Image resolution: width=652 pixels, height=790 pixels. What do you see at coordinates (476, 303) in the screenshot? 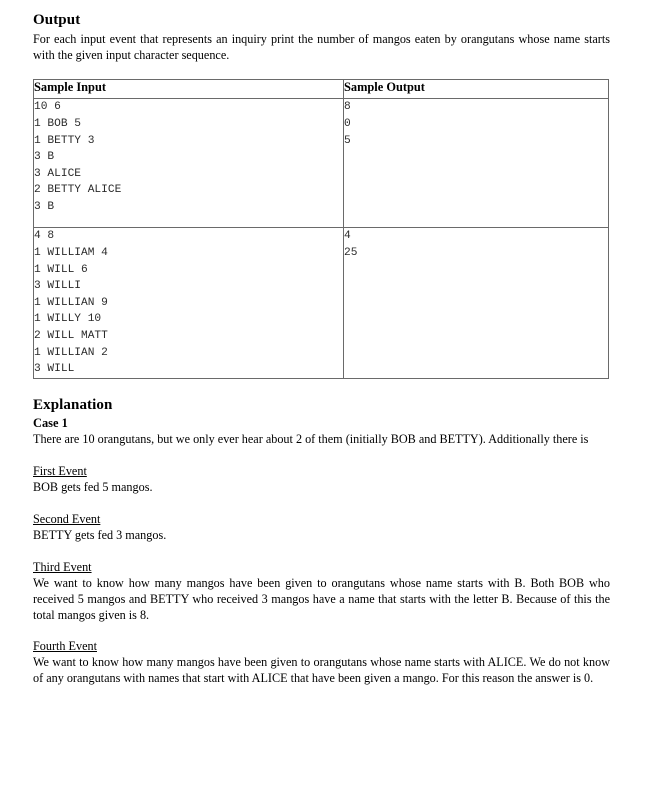
I see `sample-output-cell-2: 4 25` at bounding box center [476, 303].